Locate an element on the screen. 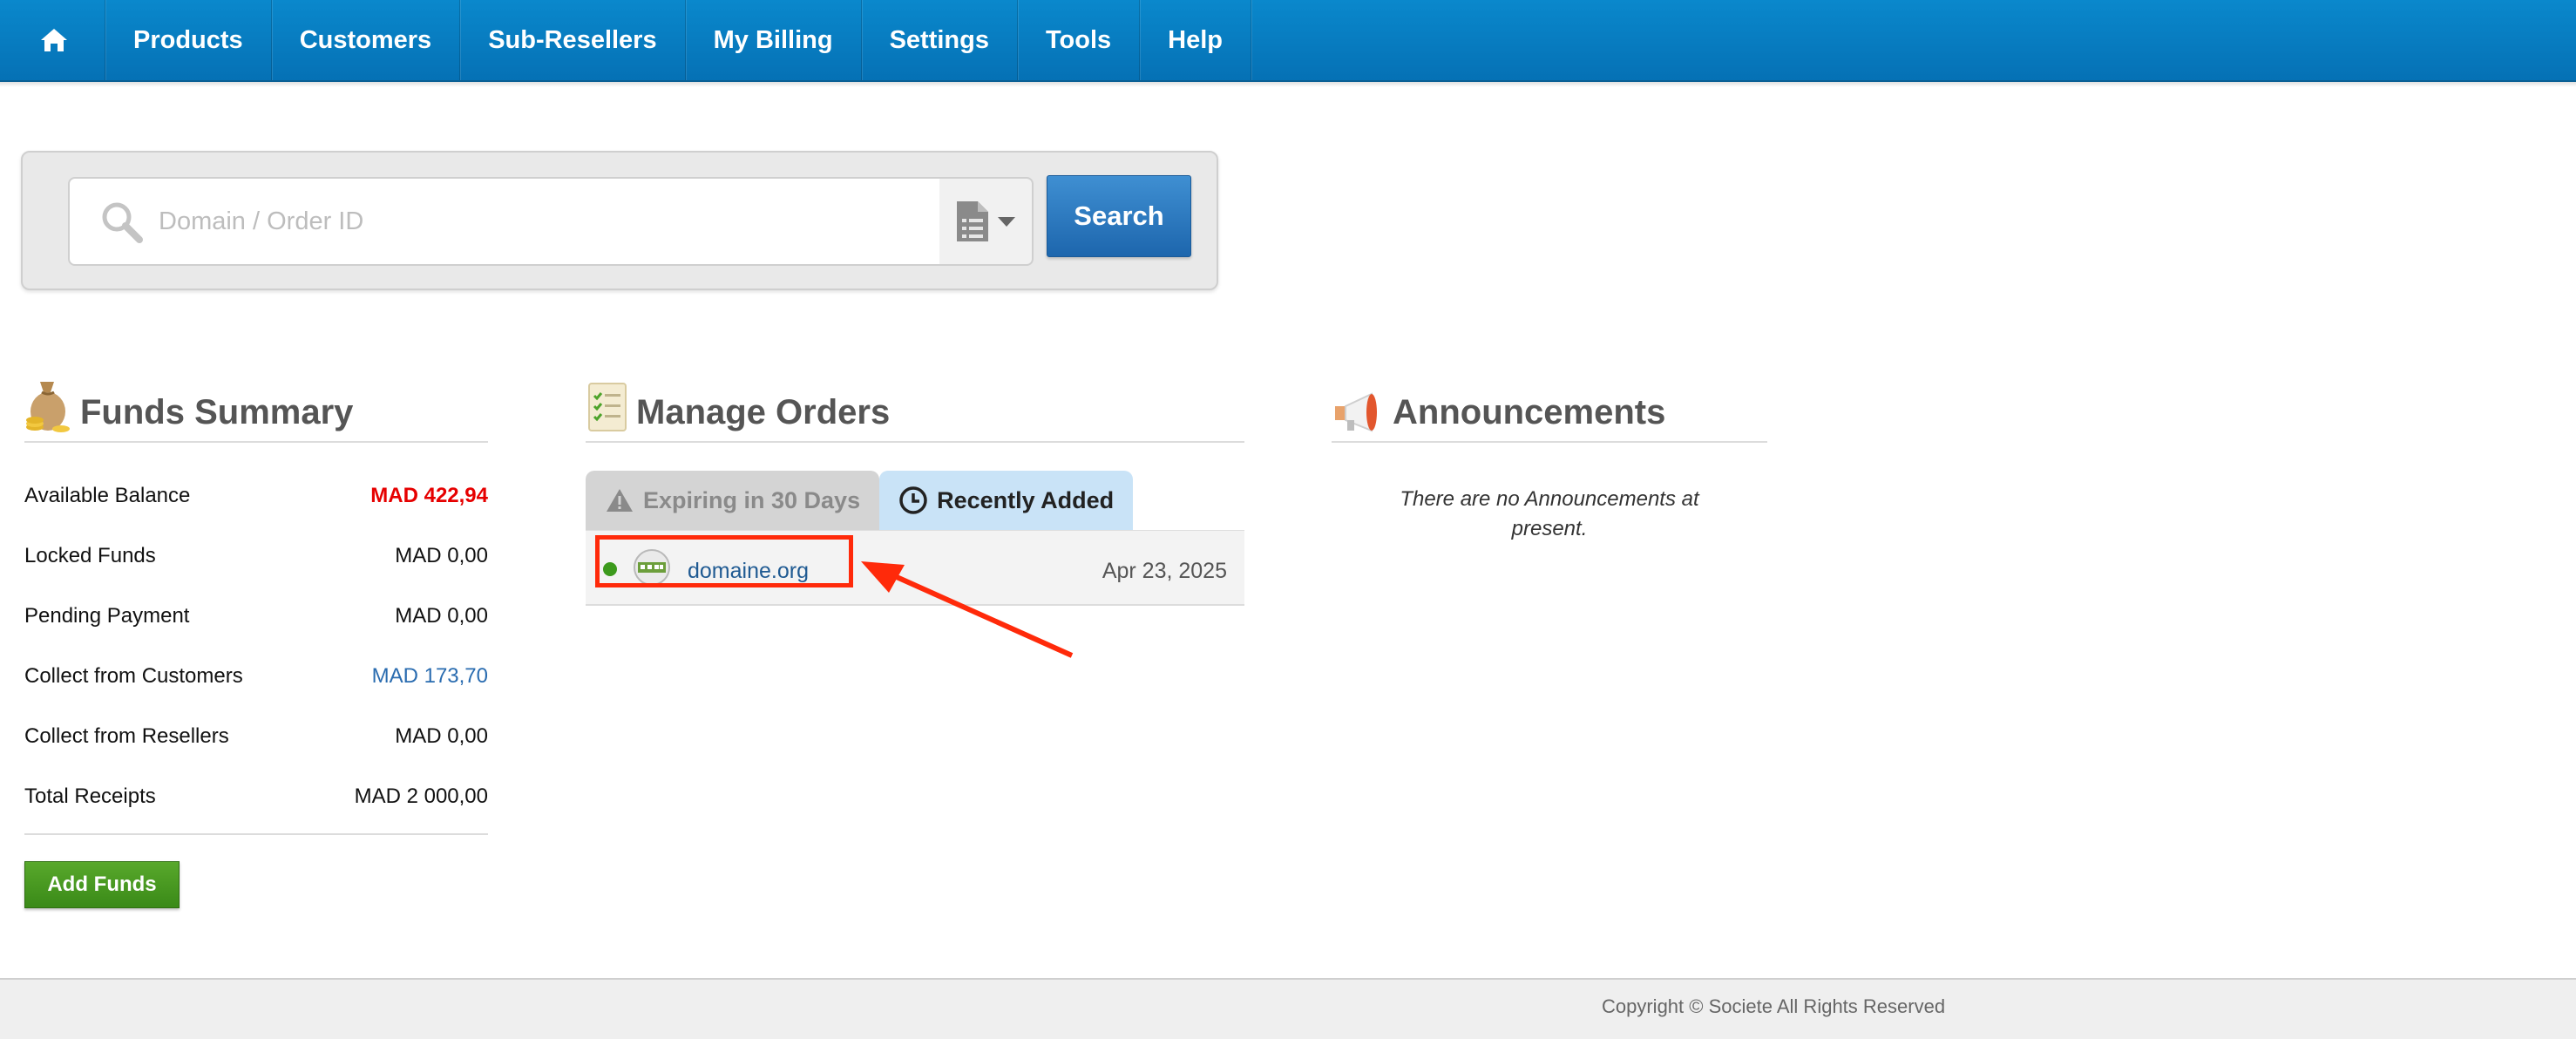 This screenshot has width=2576, height=1039. nav-help: Help is located at coordinates (1196, 40).